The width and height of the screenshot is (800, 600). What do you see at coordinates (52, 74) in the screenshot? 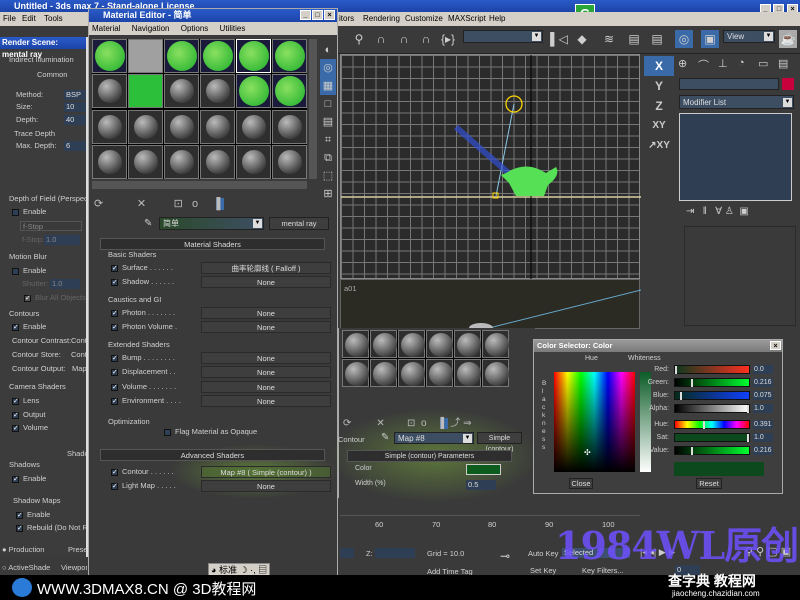
I see `tab-common: Common` at bounding box center [52, 74].